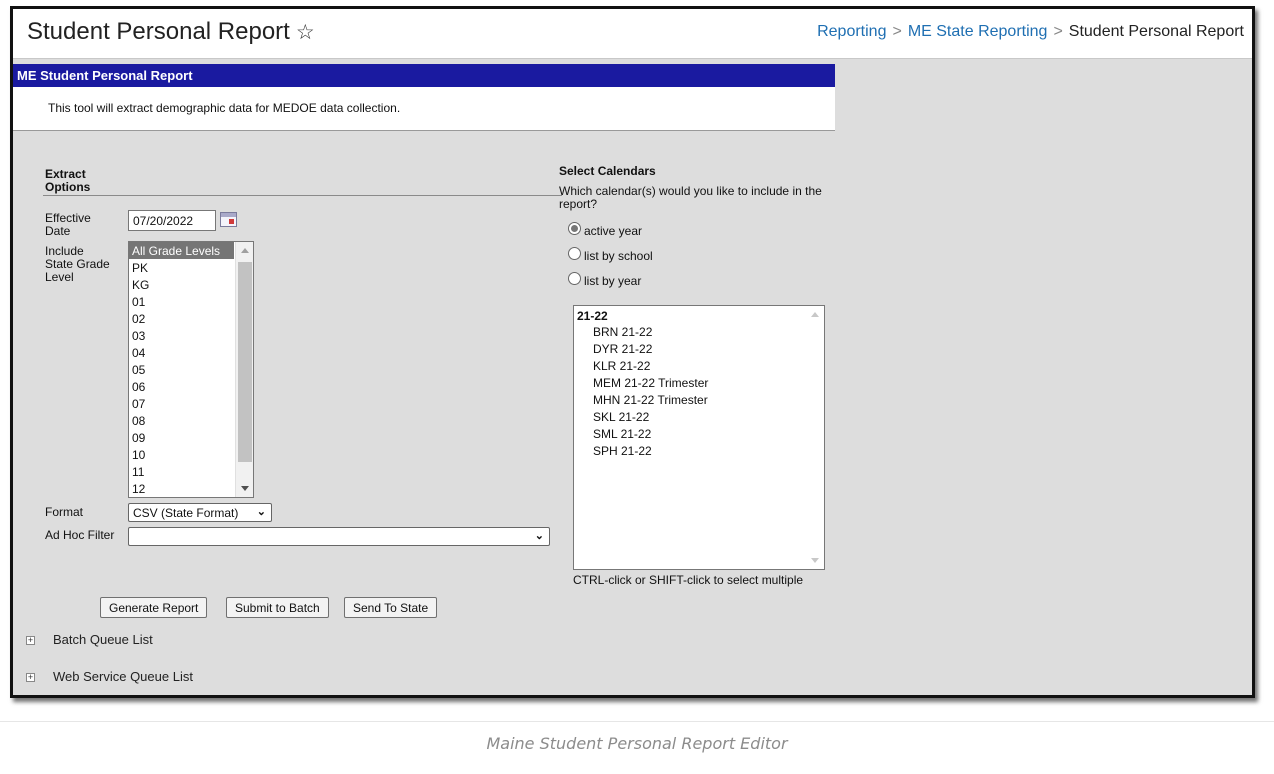  Describe the element at coordinates (181, 250) in the screenshot. I see `grade-option: All Grade Levels` at that location.